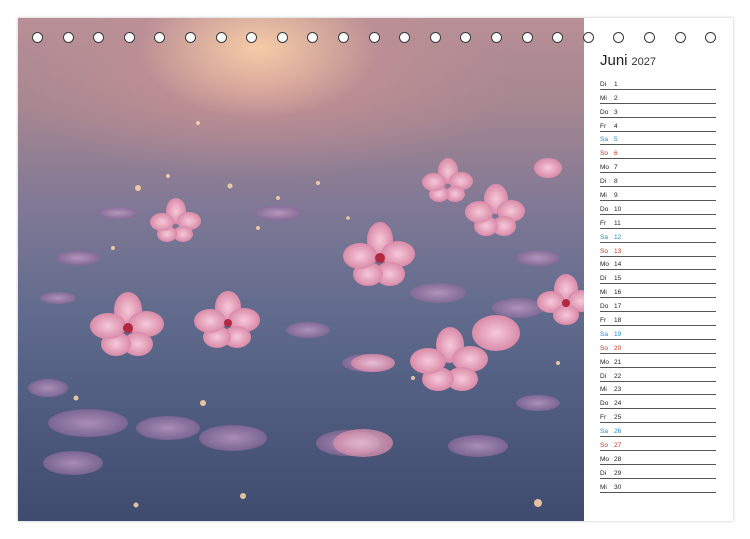 This screenshot has width=750, height=539. What do you see at coordinates (658, 208) in the screenshot?
I see `day-row: Do 10` at bounding box center [658, 208].